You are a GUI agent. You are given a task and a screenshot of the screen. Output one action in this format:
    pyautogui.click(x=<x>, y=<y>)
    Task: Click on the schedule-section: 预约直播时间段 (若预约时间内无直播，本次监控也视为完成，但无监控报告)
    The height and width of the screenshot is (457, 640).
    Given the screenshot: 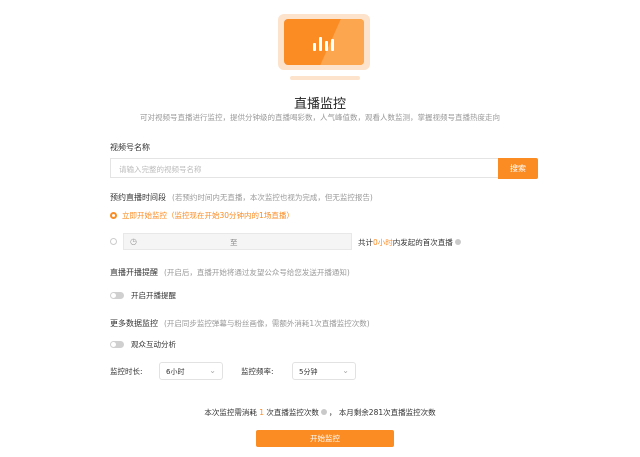 What is the action you would take?
    pyautogui.click(x=241, y=197)
    